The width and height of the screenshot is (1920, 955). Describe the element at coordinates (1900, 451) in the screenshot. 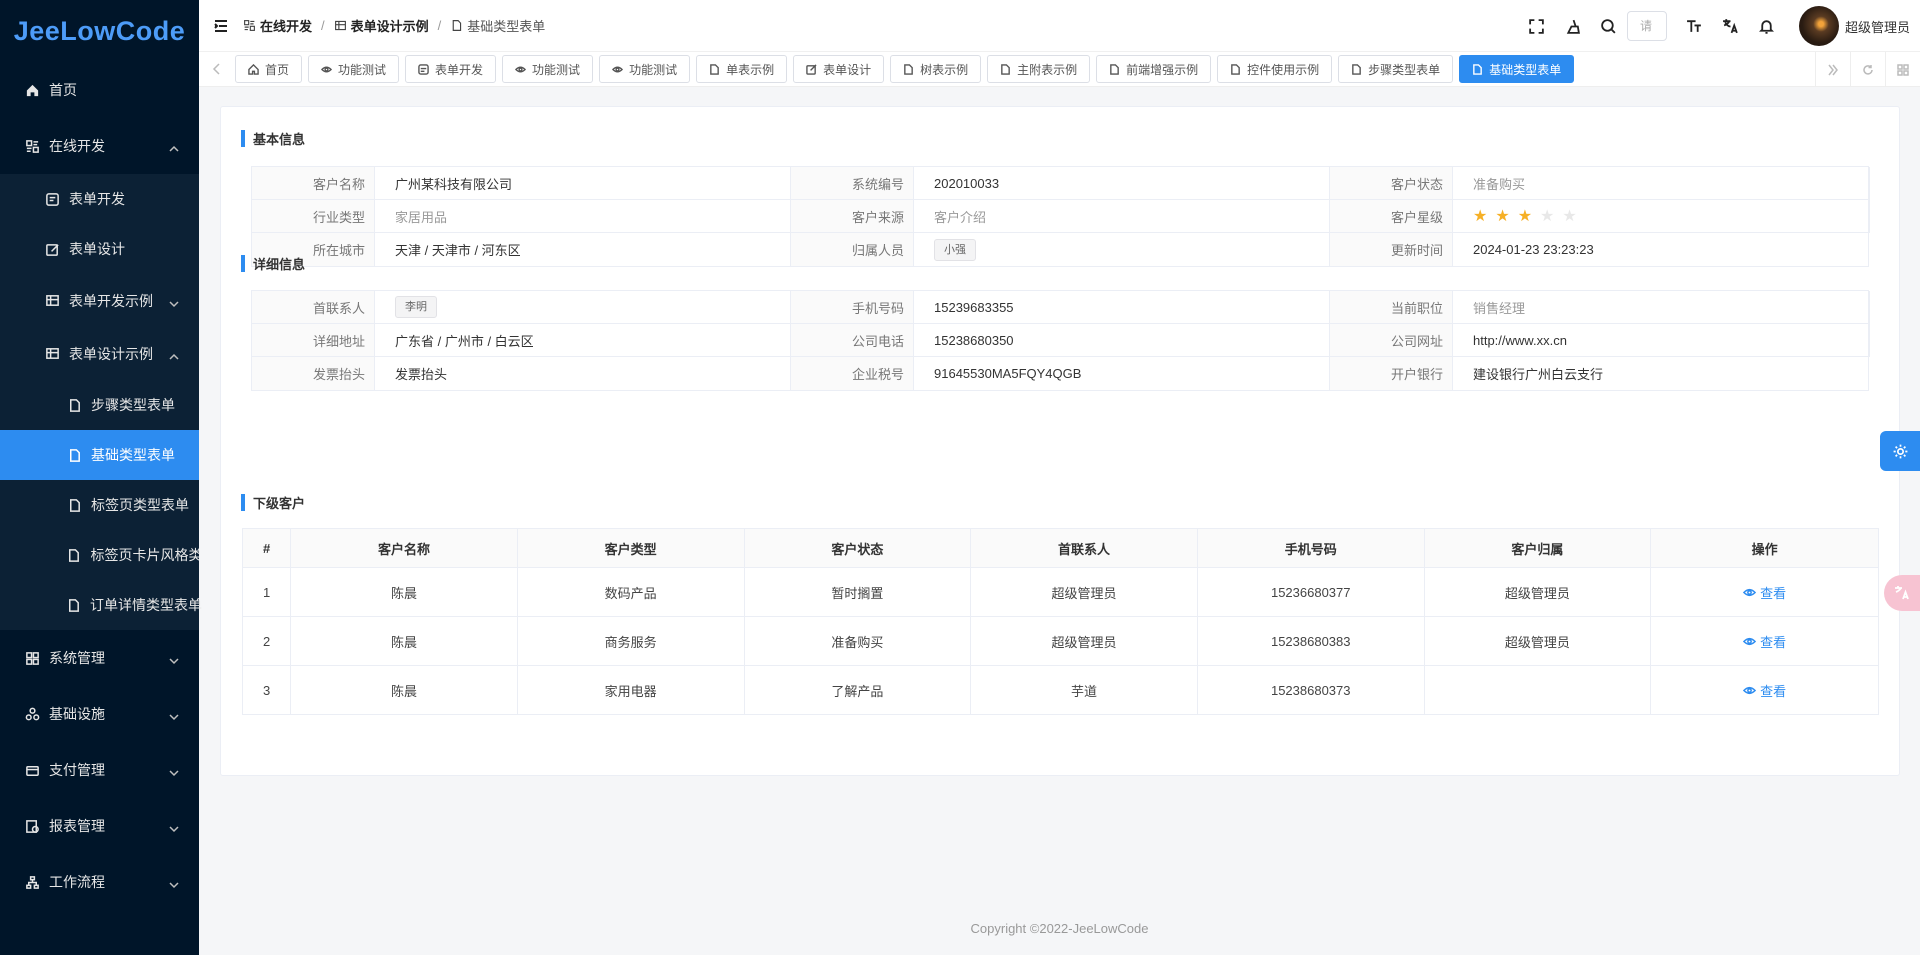

I see `settings-float-button` at that location.